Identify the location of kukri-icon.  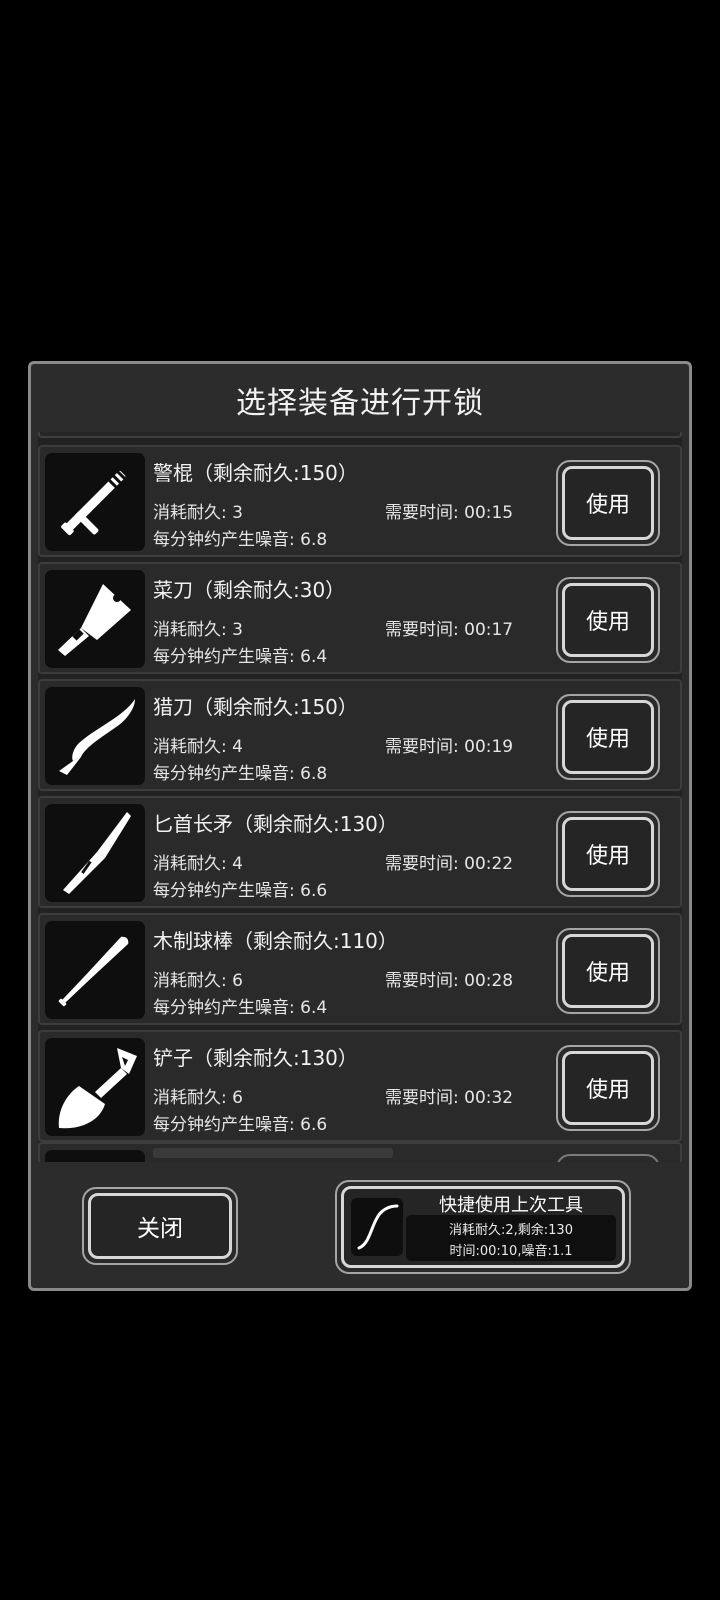
(95, 736).